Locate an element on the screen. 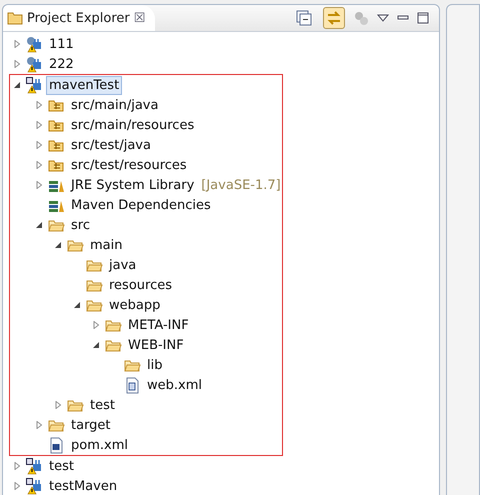 The width and height of the screenshot is (480, 495). tree-item: src/main/java is located at coordinates (115, 105).